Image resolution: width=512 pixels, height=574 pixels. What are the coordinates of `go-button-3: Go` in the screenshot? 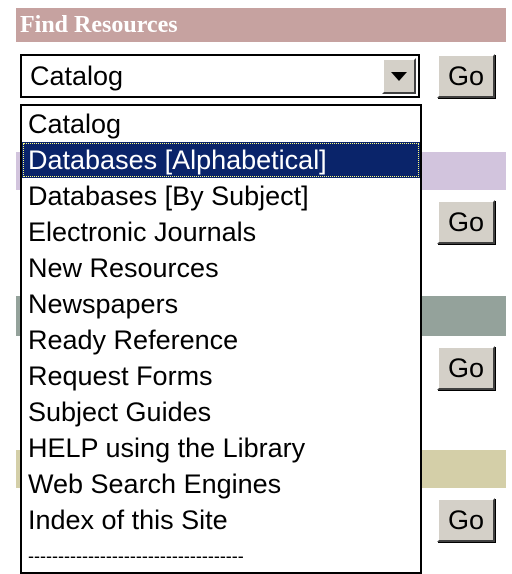 It's located at (466, 368).